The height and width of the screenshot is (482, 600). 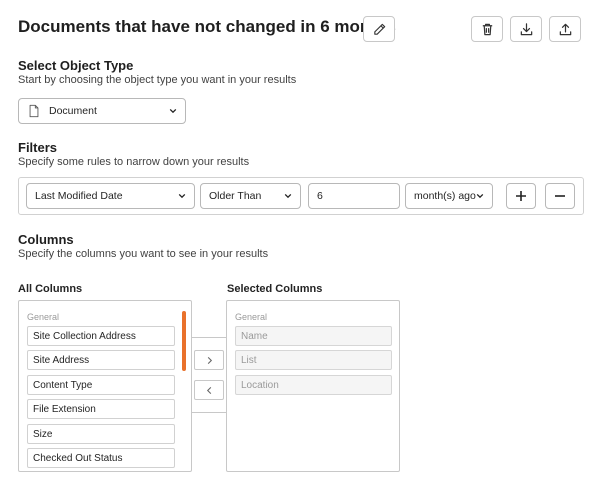 I want to click on pencil-icon, so click(x=379, y=29).